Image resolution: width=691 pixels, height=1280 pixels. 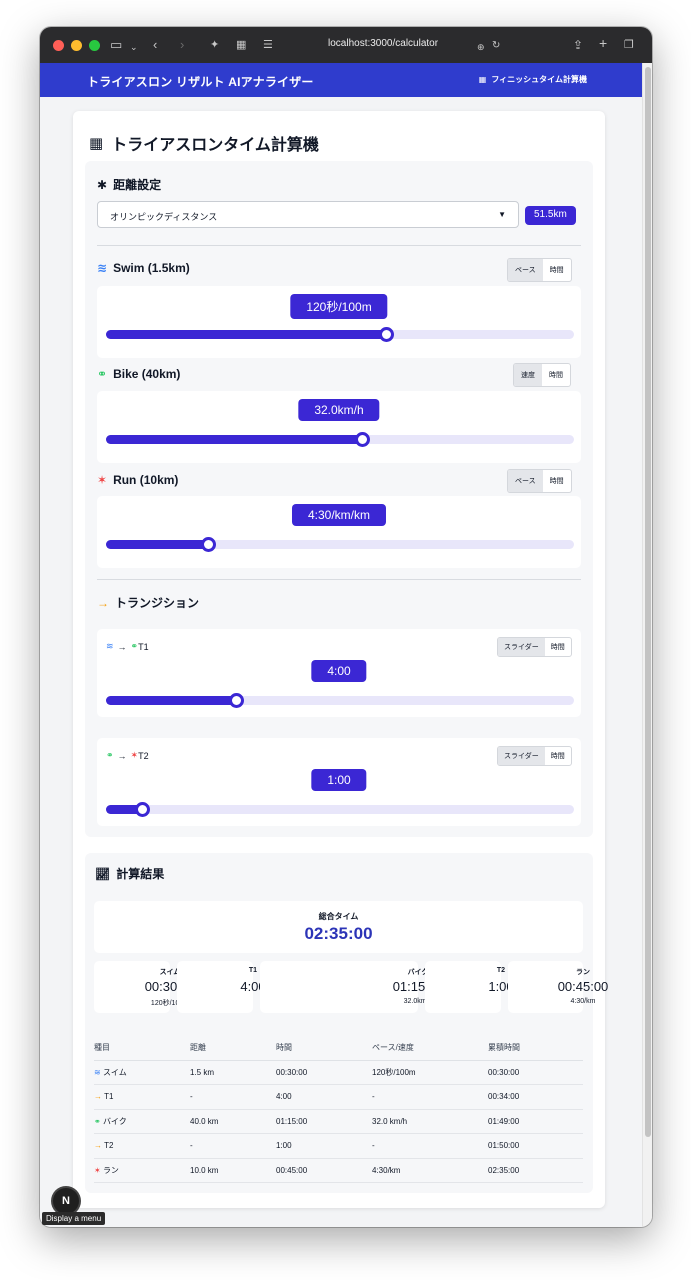 What do you see at coordinates (142, 1170) in the screenshot?
I see `event-cell: ✶ ラン` at bounding box center [142, 1170].